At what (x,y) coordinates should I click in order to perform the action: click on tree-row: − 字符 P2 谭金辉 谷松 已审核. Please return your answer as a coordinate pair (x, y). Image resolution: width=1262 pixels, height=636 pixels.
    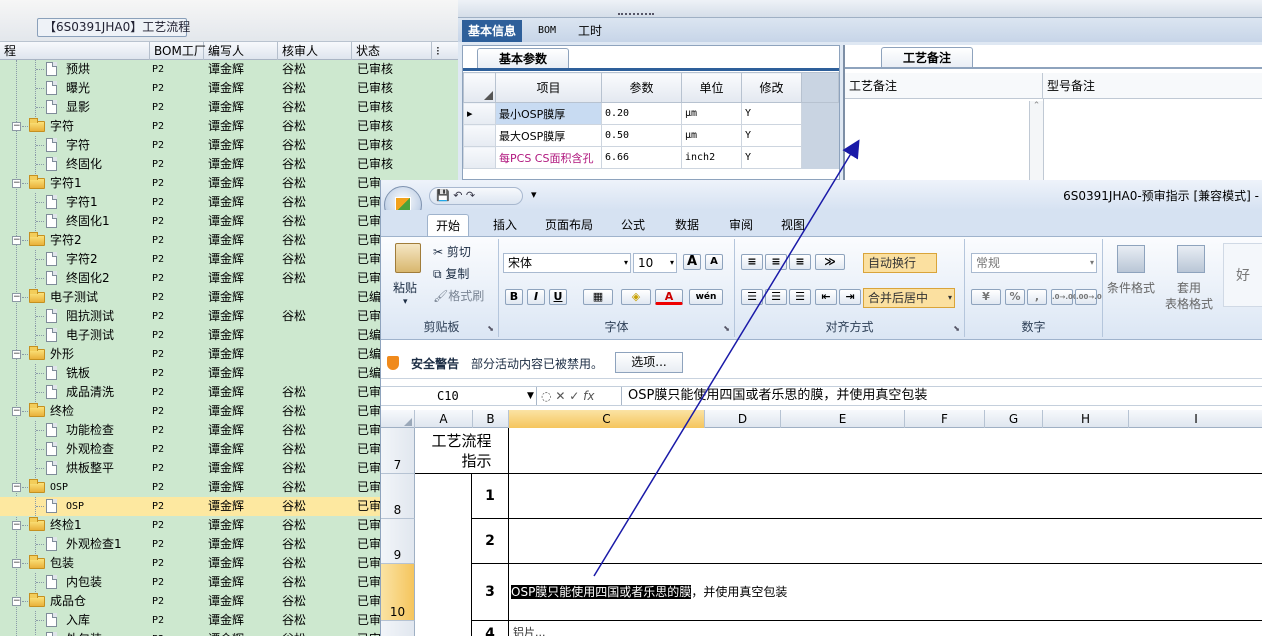
    Looking at the image, I should click on (229, 126).